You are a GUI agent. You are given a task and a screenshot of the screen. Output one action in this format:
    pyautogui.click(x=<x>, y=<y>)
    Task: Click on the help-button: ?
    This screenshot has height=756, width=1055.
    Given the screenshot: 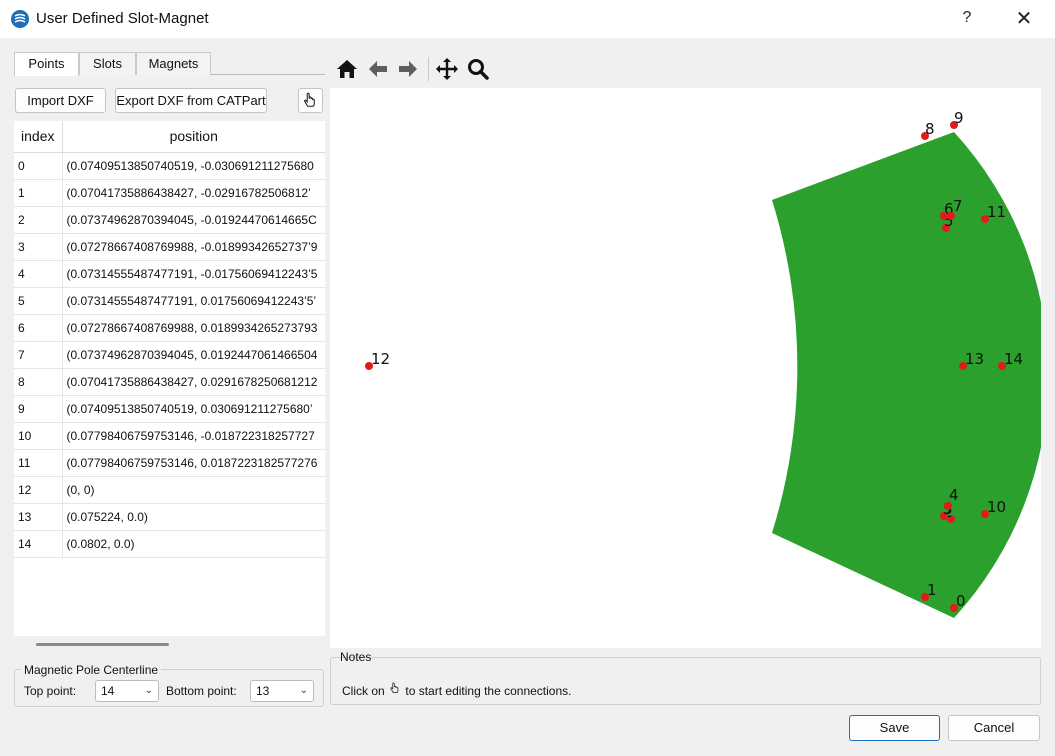 What is the action you would take?
    pyautogui.click(x=967, y=18)
    